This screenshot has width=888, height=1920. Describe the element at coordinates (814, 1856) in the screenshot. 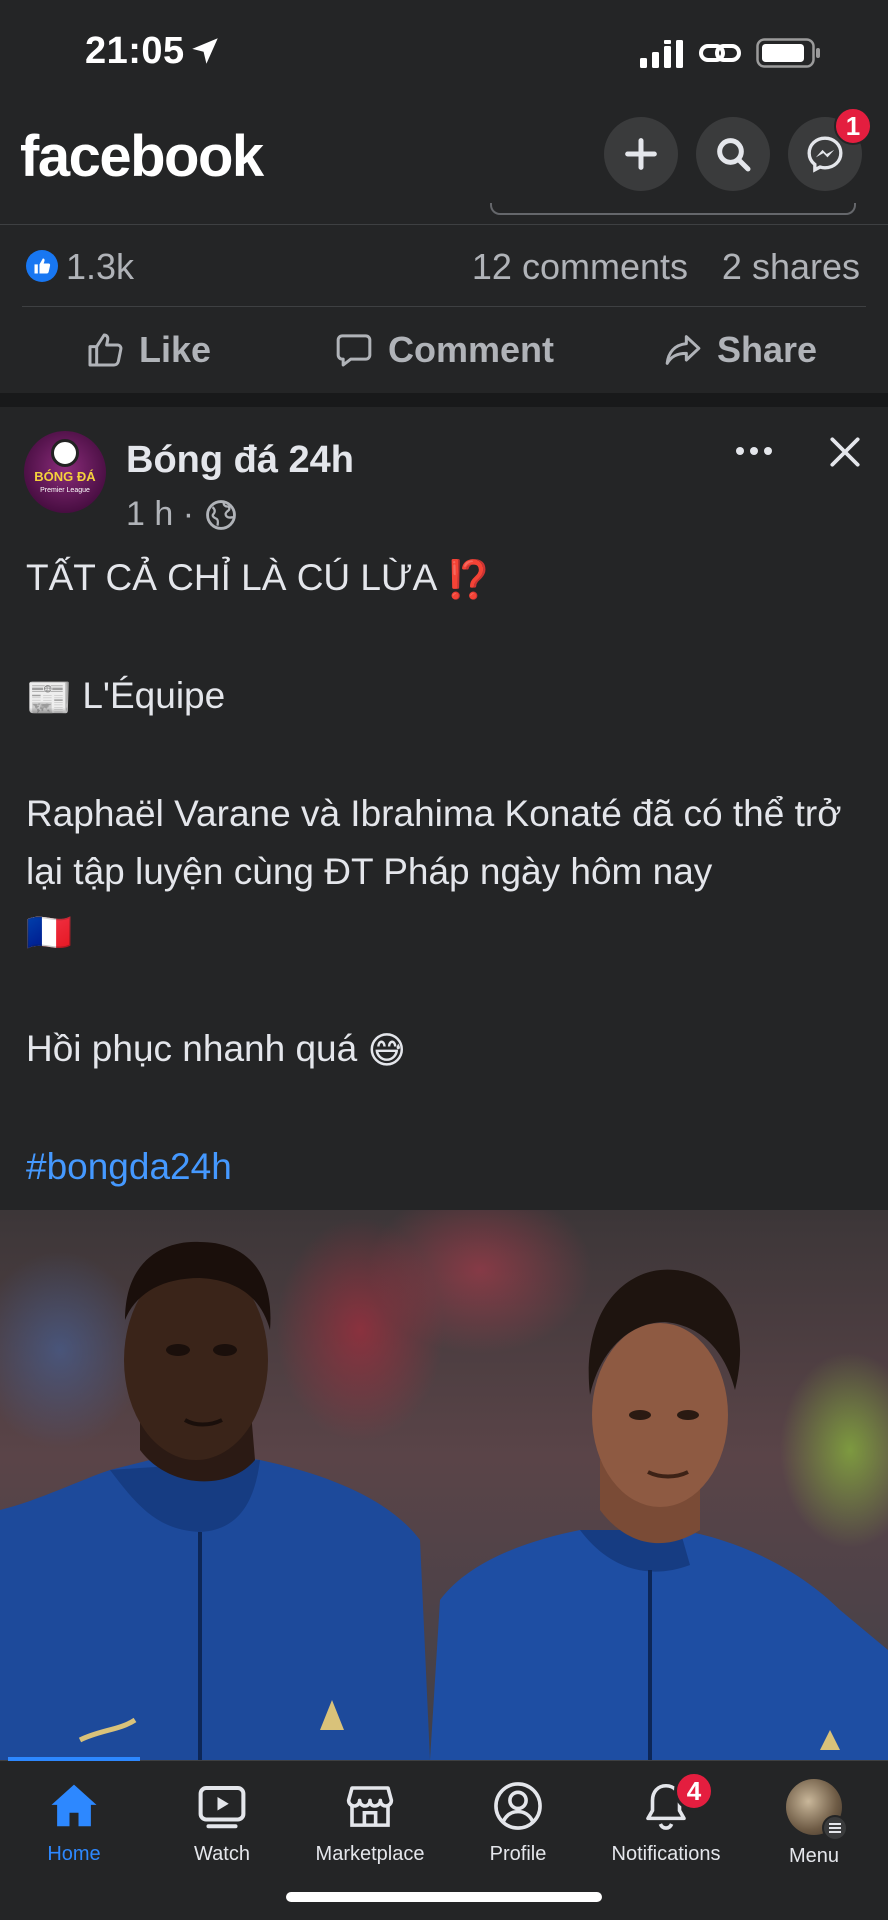

I see `nav-menu-label: Menu` at that location.